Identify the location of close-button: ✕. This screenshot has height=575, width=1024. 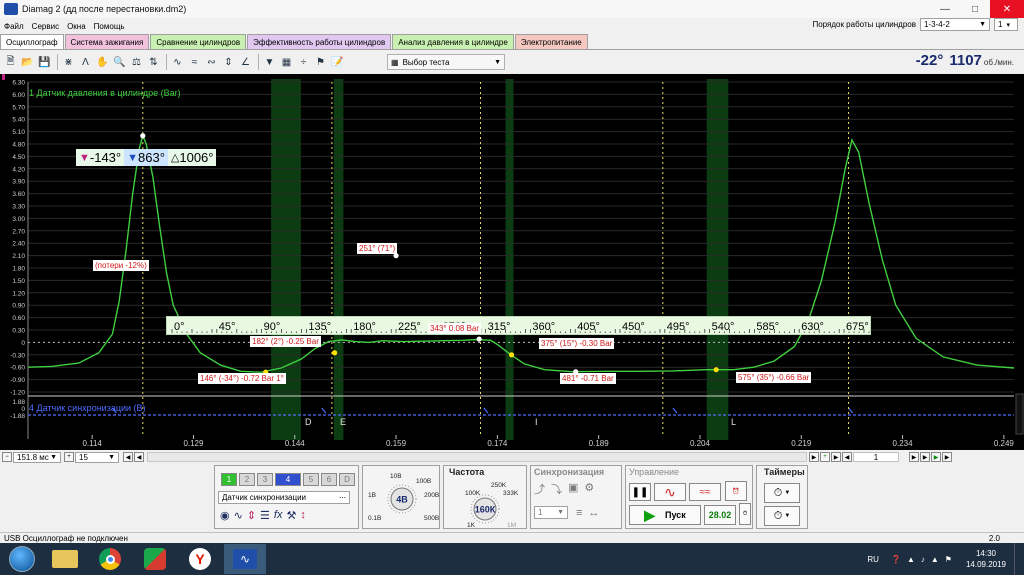
(1007, 9).